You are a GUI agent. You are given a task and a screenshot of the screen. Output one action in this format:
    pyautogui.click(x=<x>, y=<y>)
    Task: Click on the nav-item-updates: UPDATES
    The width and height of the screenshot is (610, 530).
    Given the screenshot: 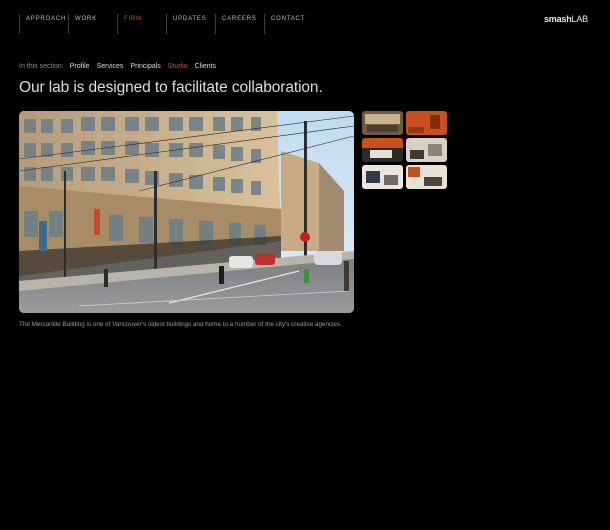 What is the action you would take?
    pyautogui.click(x=190, y=24)
    